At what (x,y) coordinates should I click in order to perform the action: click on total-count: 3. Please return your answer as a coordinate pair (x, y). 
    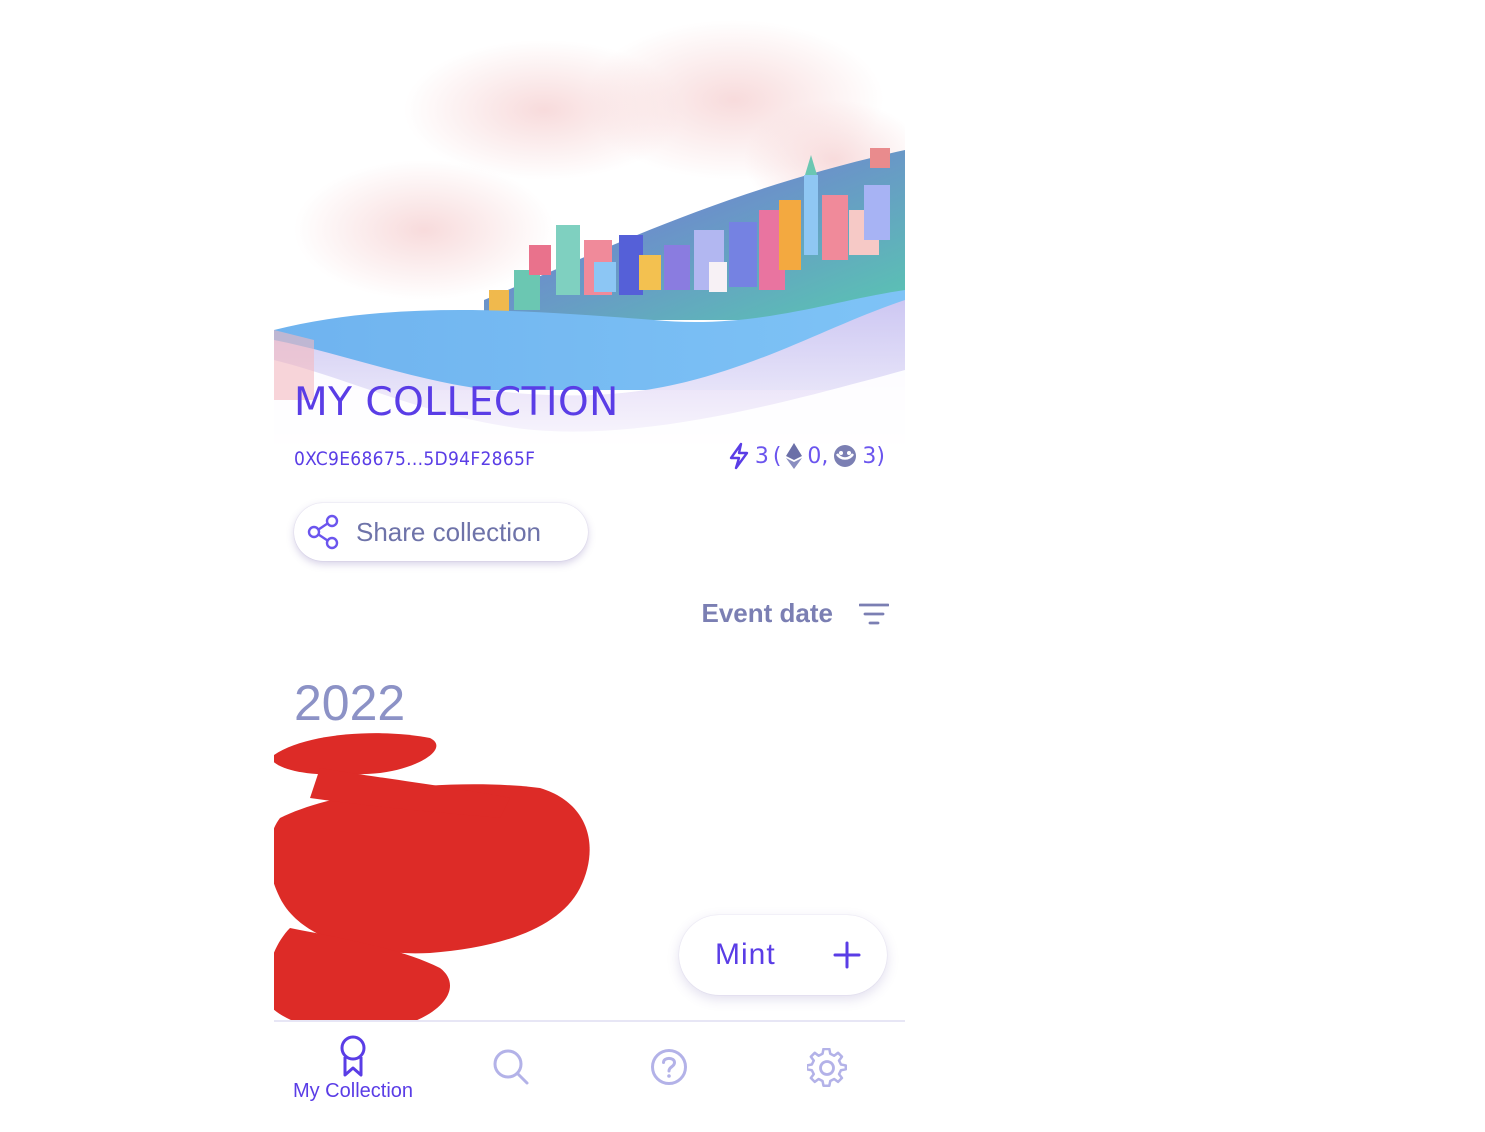
    Looking at the image, I should click on (761, 456).